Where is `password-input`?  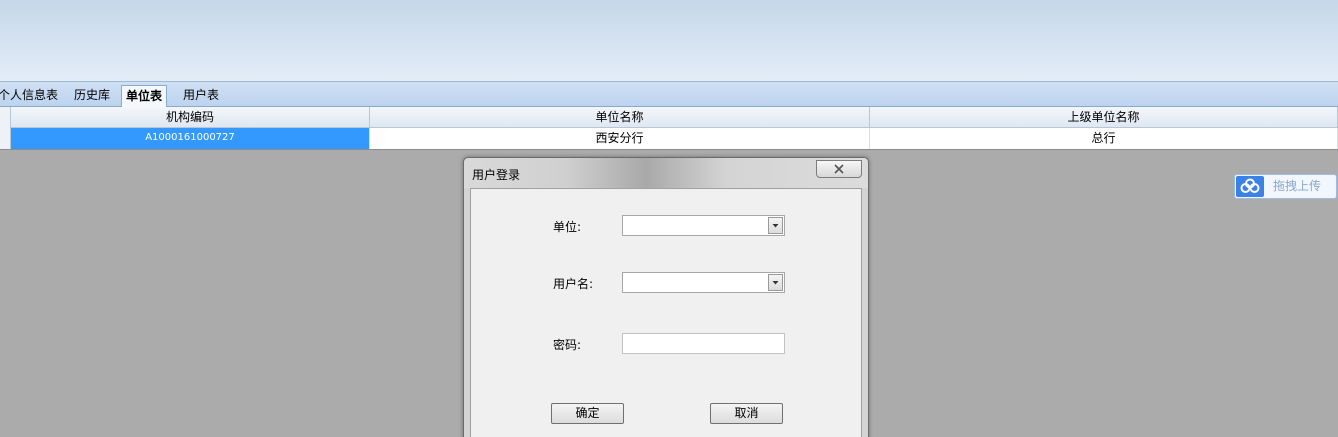
password-input is located at coordinates (703, 343).